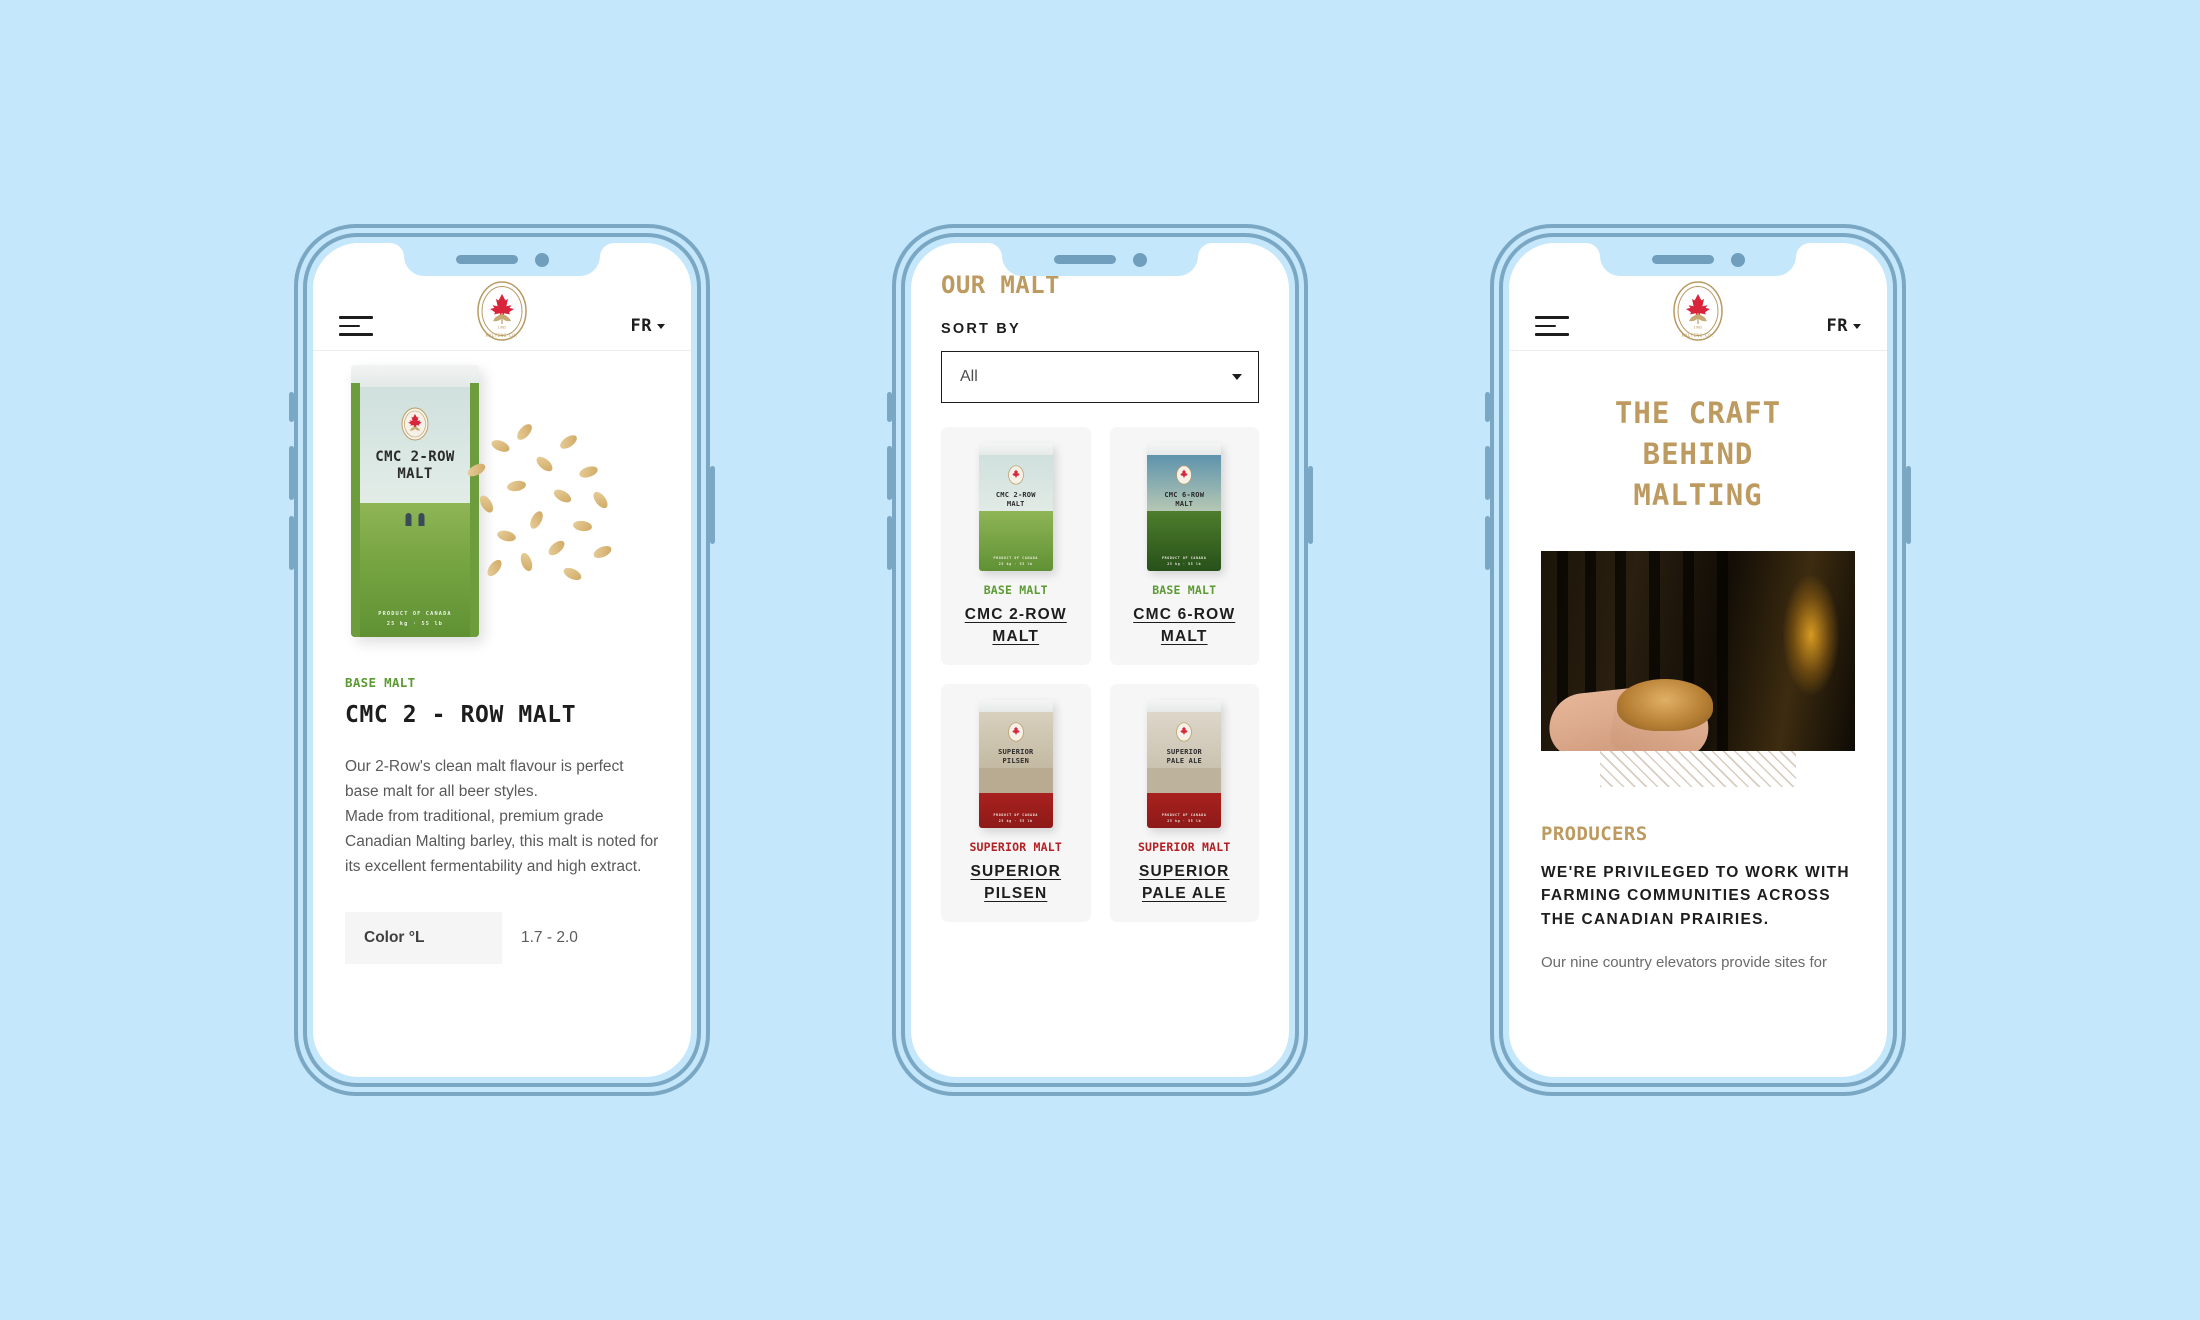  What do you see at coordinates (969, 376) in the screenshot?
I see `sort-by-value: All` at bounding box center [969, 376].